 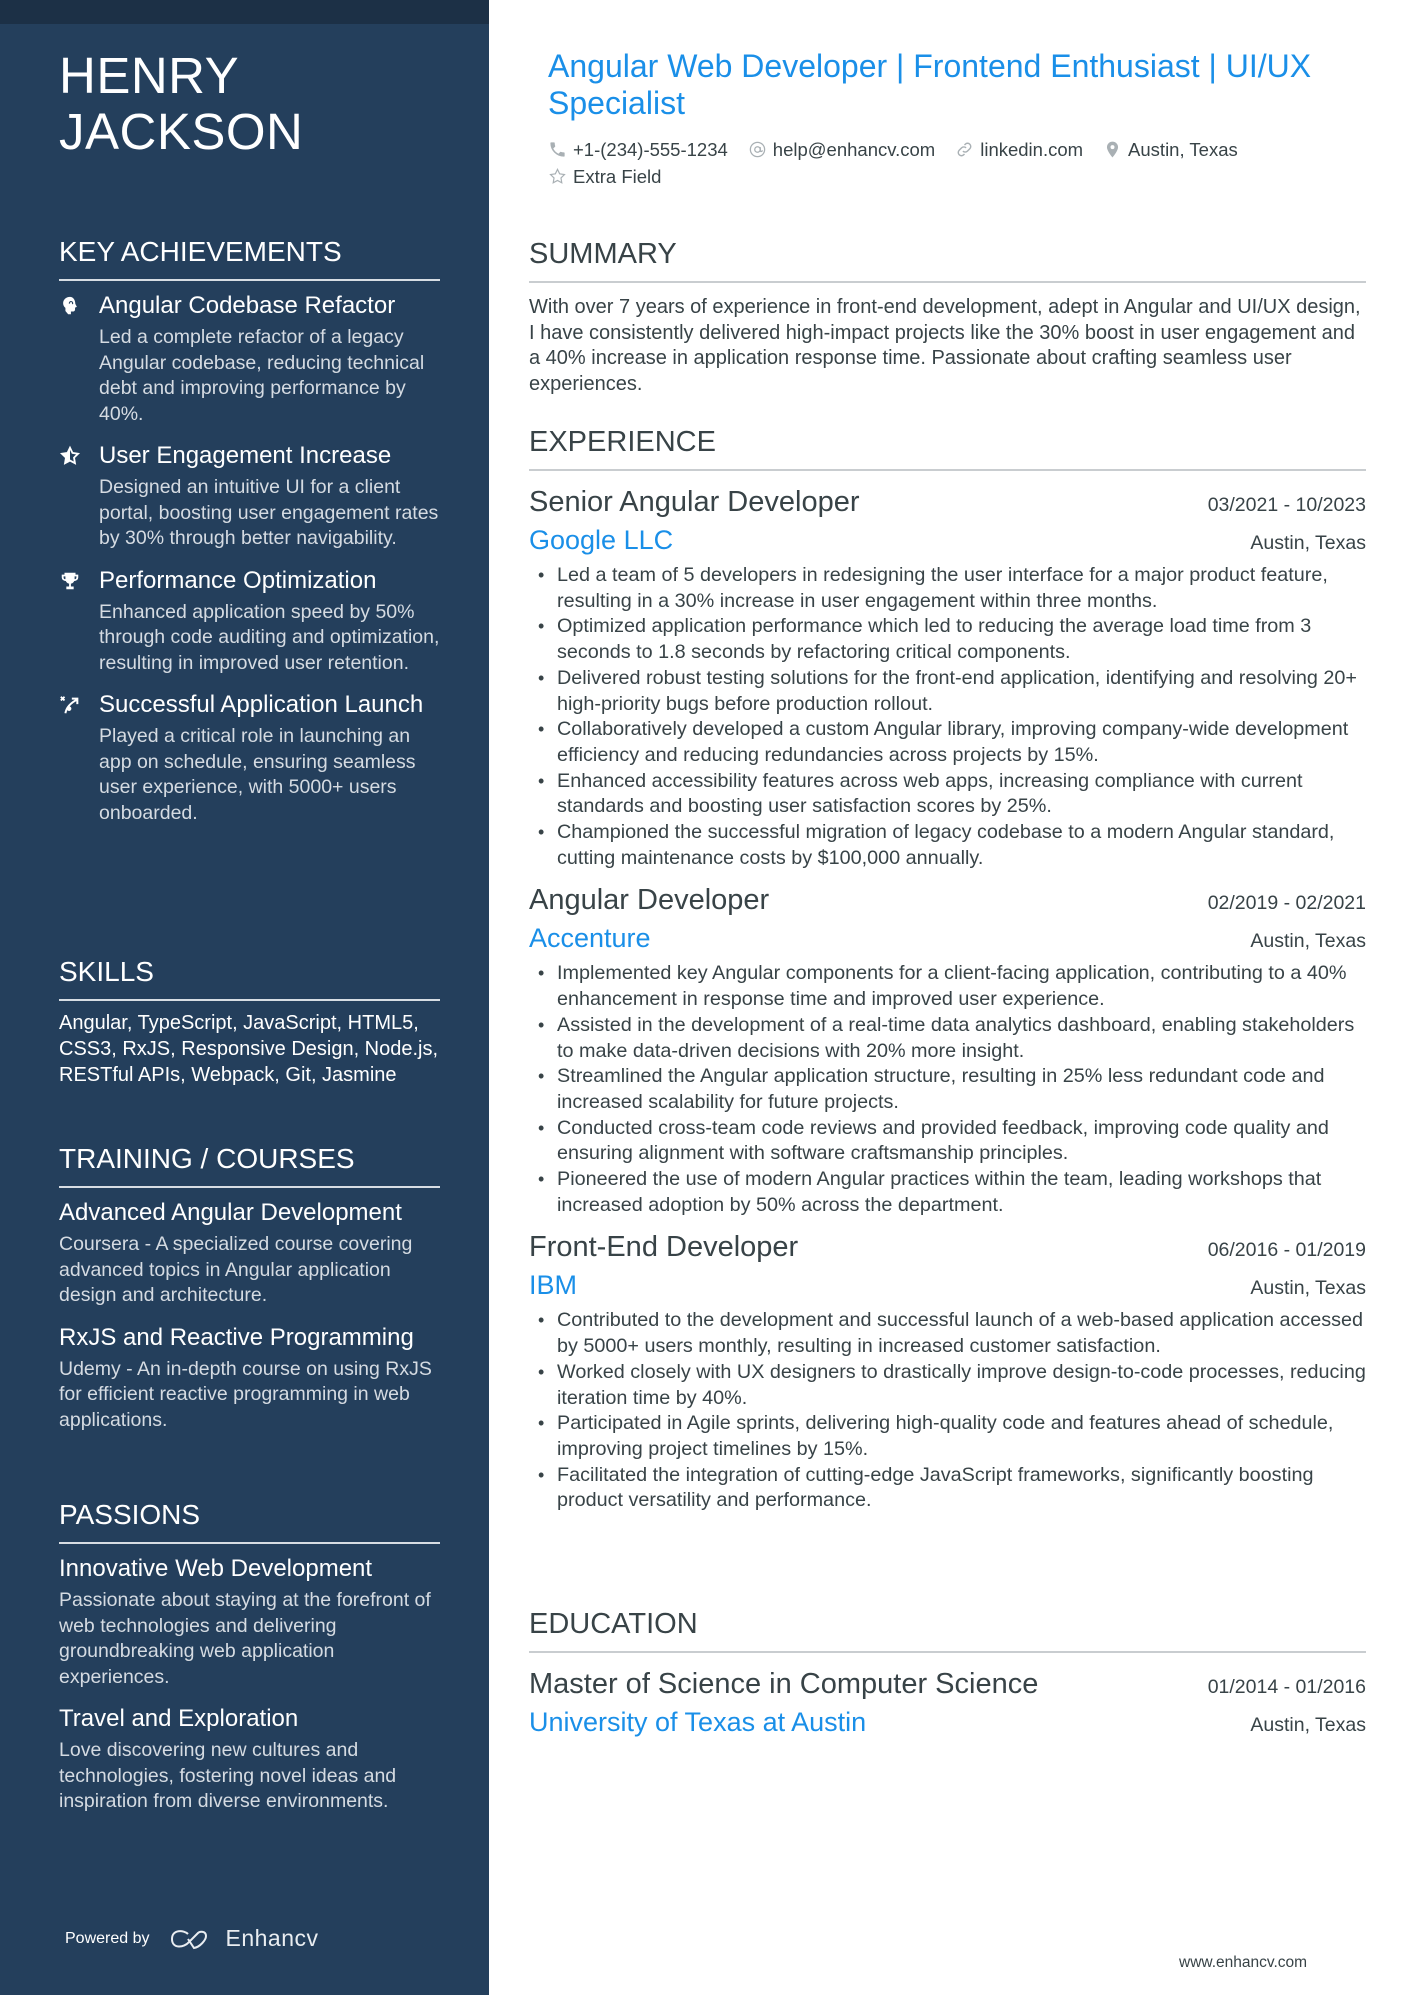 I want to click on location-pin-icon, so click(x=1113, y=149).